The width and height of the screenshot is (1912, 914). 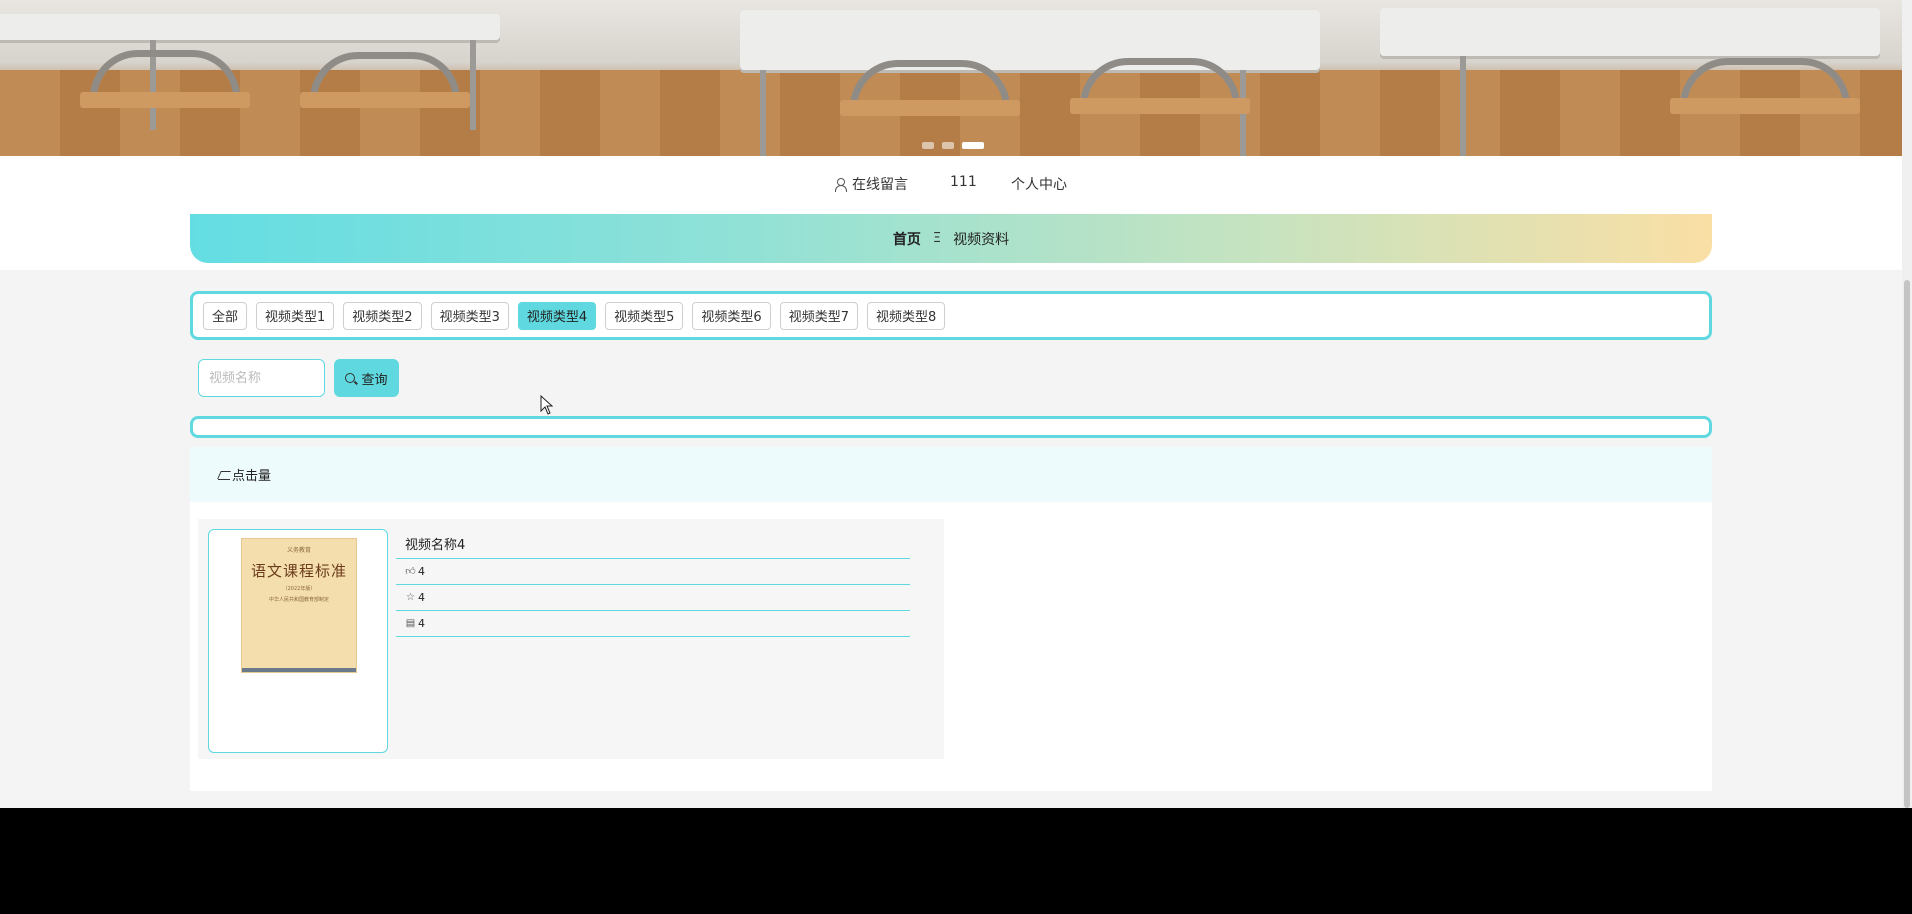 What do you see at coordinates (295, 315) in the screenshot?
I see `category-tab: 视频类型1` at bounding box center [295, 315].